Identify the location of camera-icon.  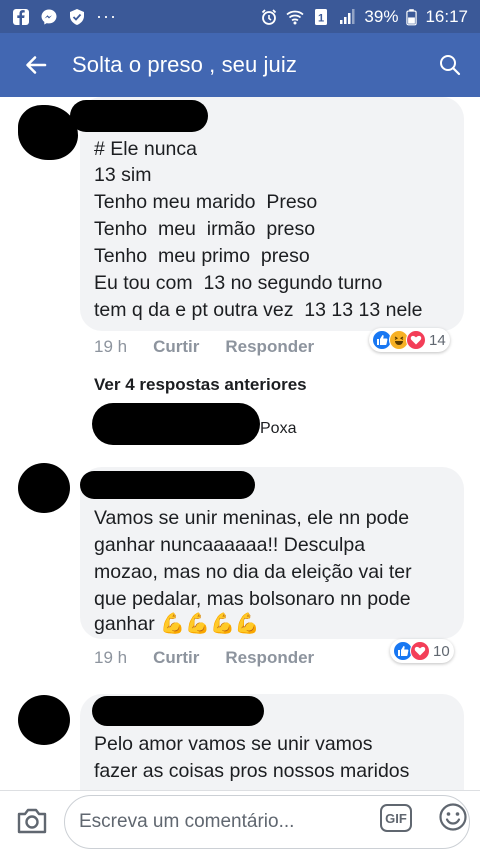
(32, 821).